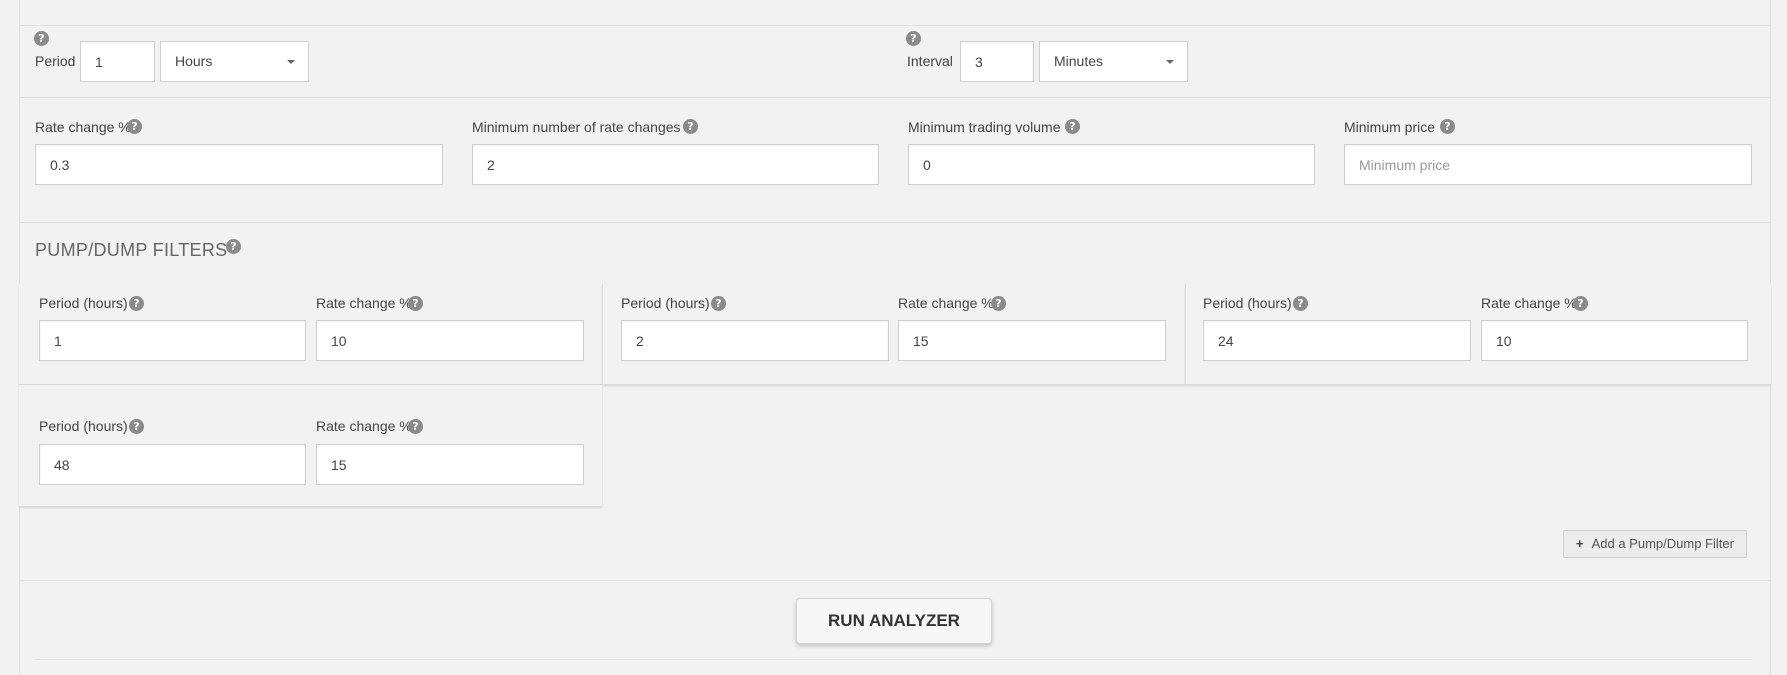 This screenshot has height=675, width=1787. Describe the element at coordinates (984, 127) in the screenshot. I see `min-volume-label: Minimum trading volume` at that location.